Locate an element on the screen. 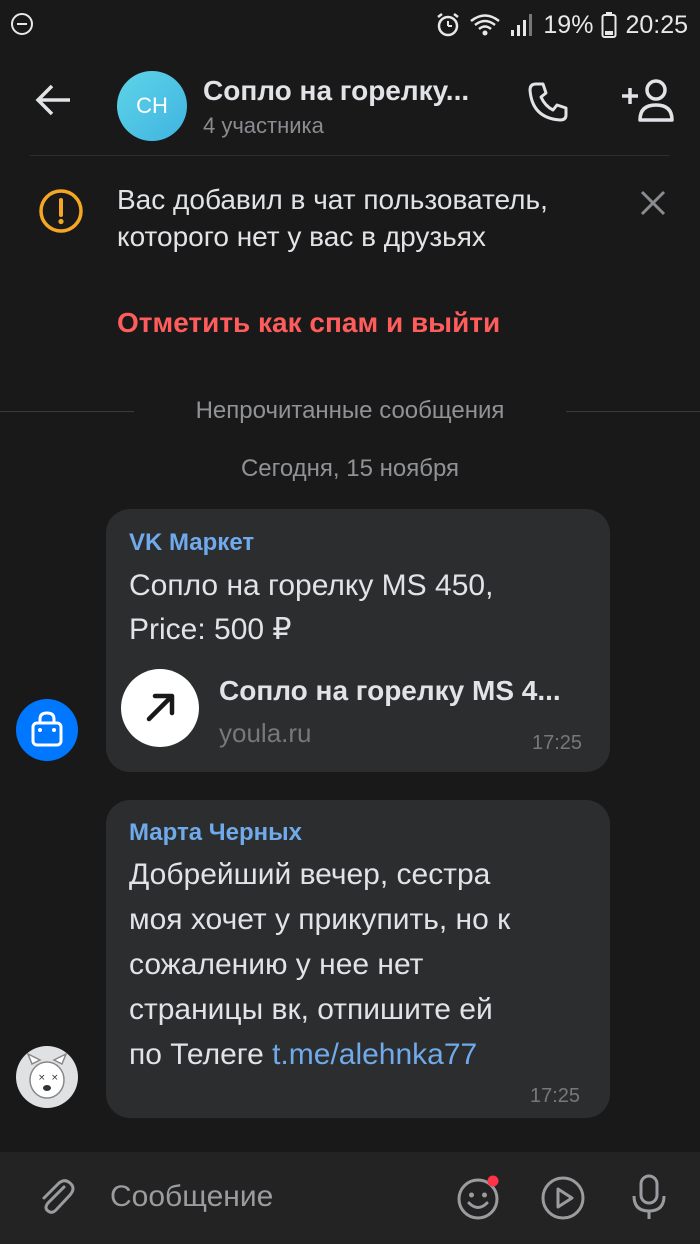 This screenshot has width=700, height=1244. dog-avatar-icon: × × is located at coordinates (47, 1075).